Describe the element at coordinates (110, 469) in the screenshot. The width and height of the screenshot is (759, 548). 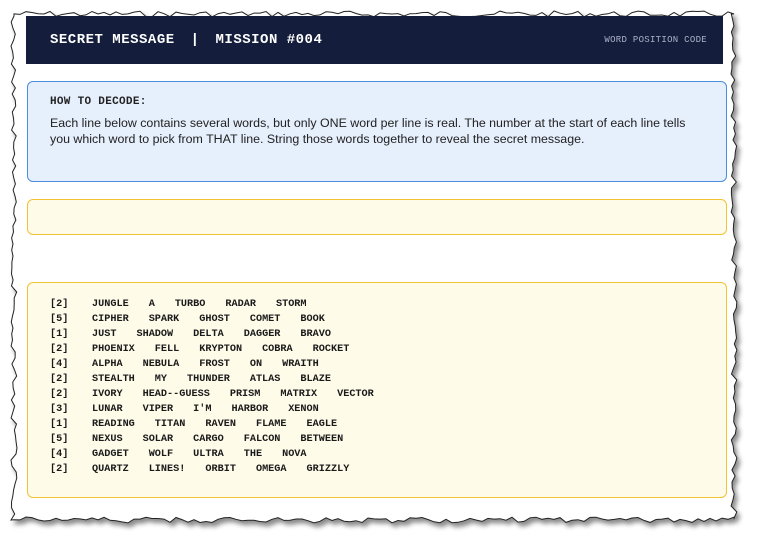
I see `puzzle-word: QUARTZ` at that location.